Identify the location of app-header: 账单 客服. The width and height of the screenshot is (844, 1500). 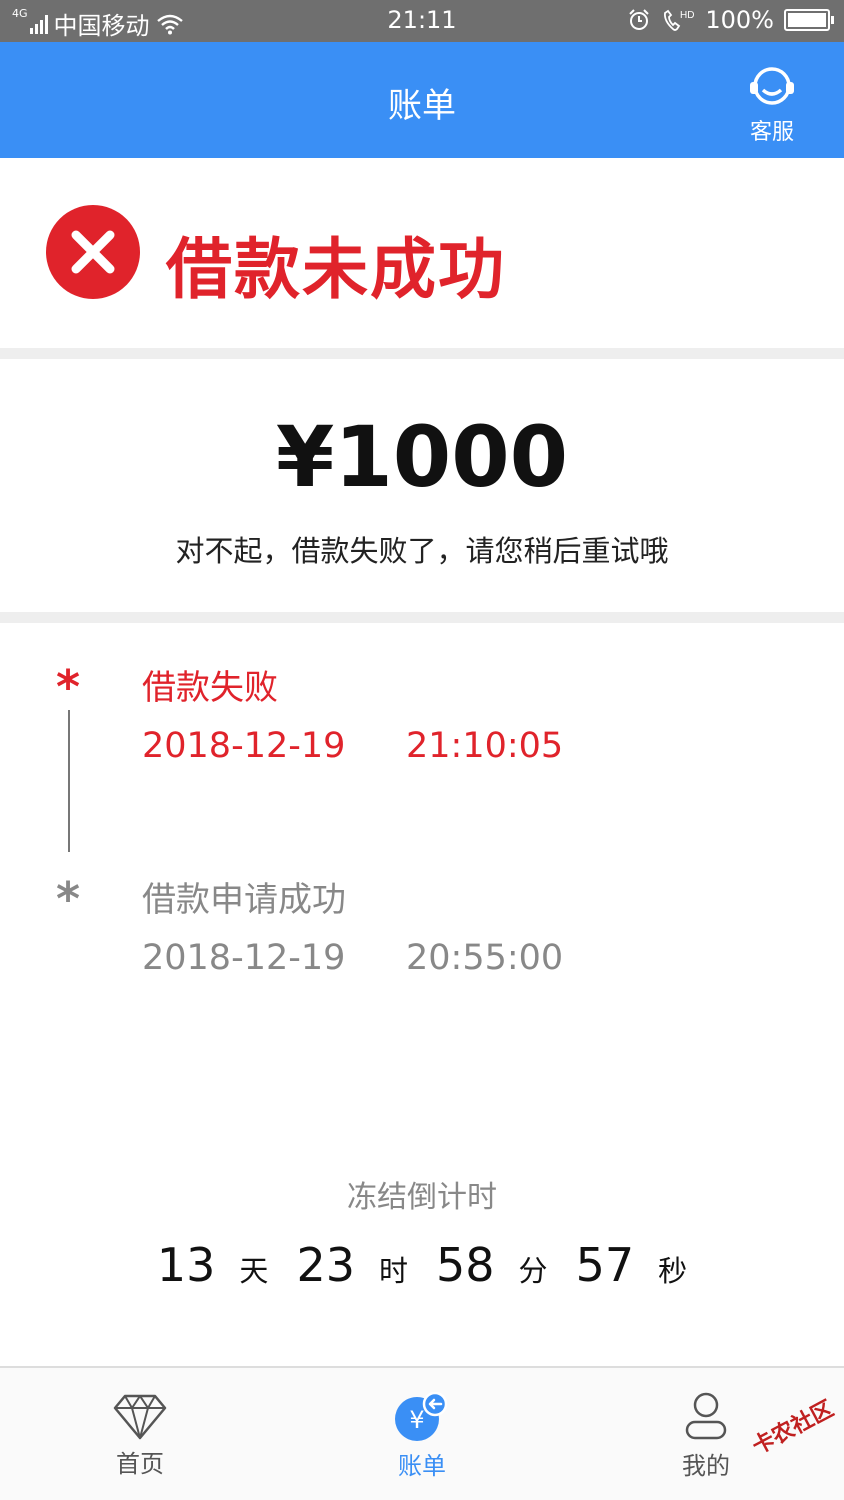
(422, 100).